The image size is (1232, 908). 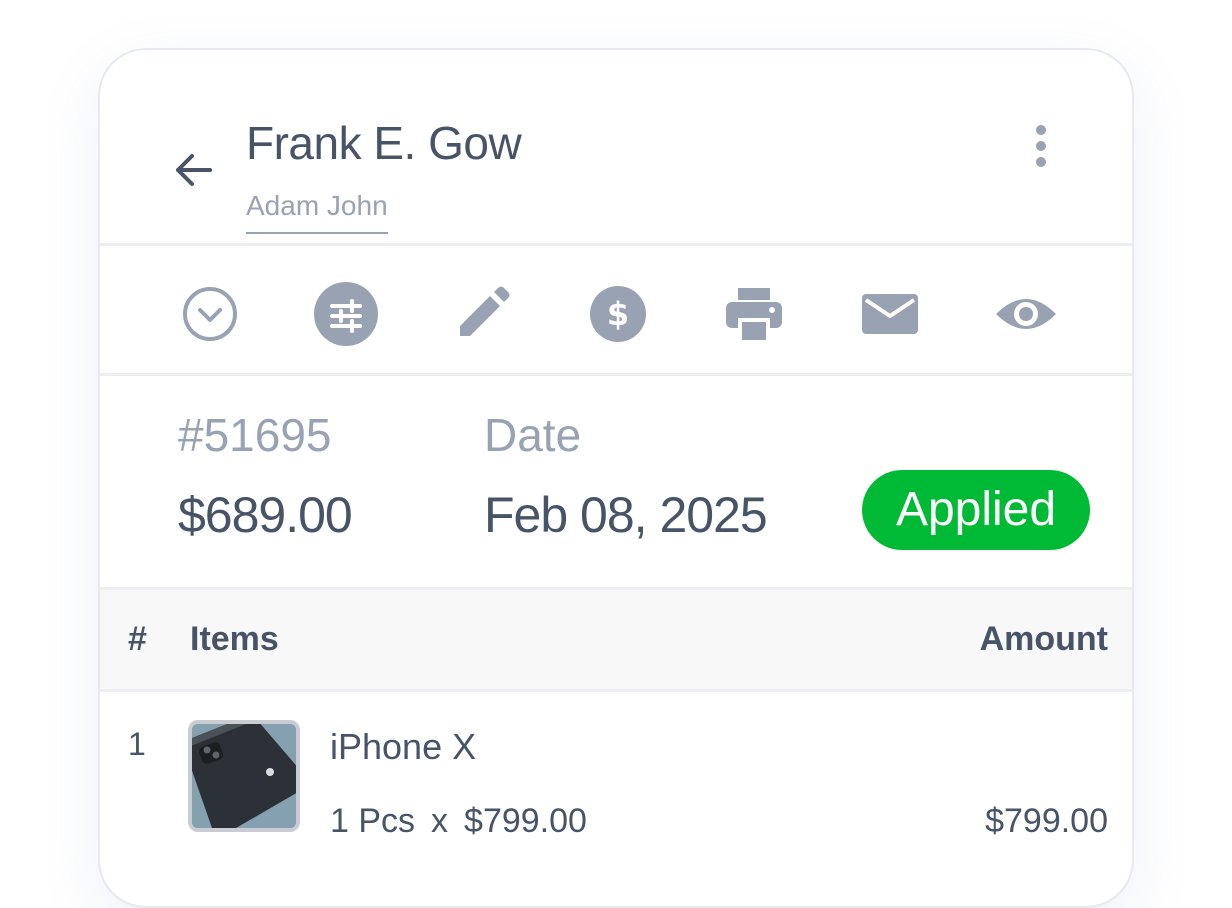 I want to click on back-arrow-icon, so click(x=194, y=170).